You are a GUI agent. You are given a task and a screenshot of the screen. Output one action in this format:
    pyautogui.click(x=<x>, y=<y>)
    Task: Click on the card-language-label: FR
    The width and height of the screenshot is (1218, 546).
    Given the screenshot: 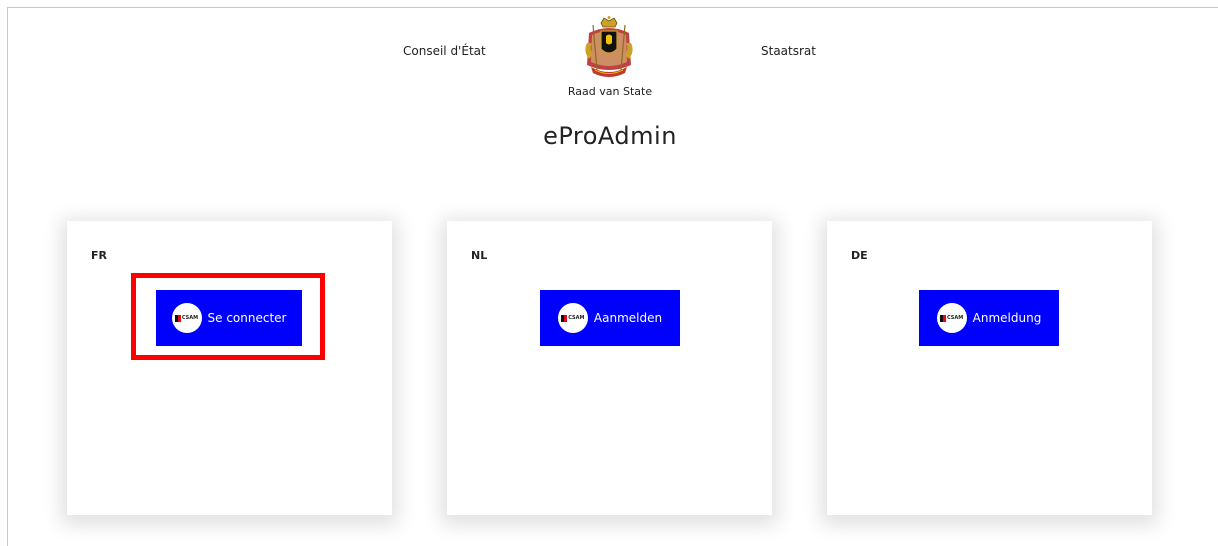 What is the action you would take?
    pyautogui.click(x=99, y=255)
    